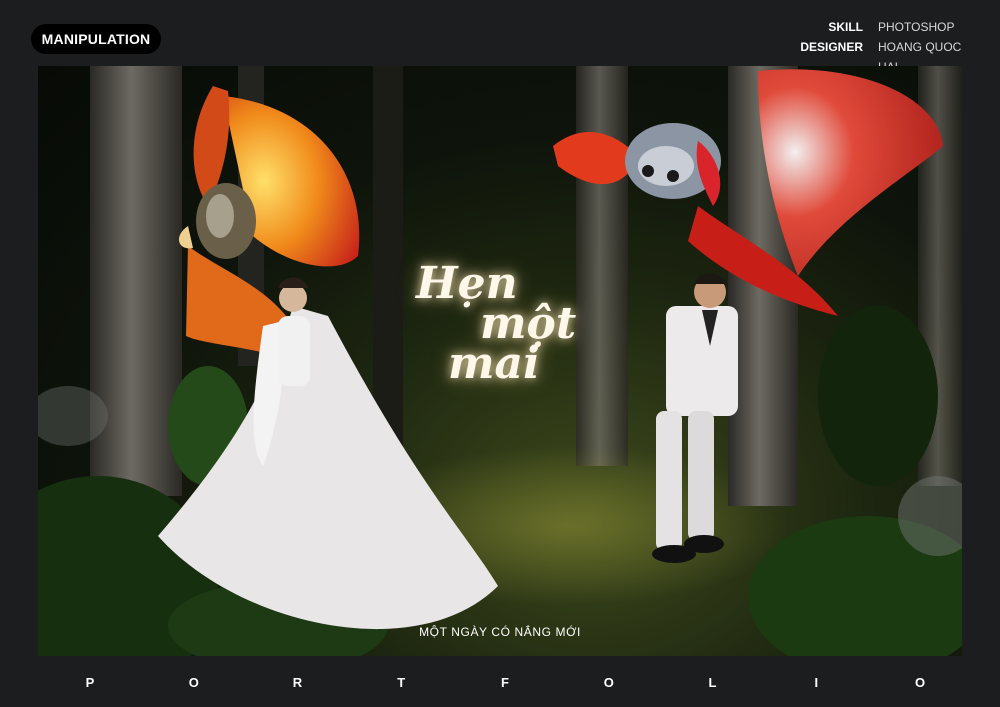  I want to click on footer-letter: P, so click(90, 682).